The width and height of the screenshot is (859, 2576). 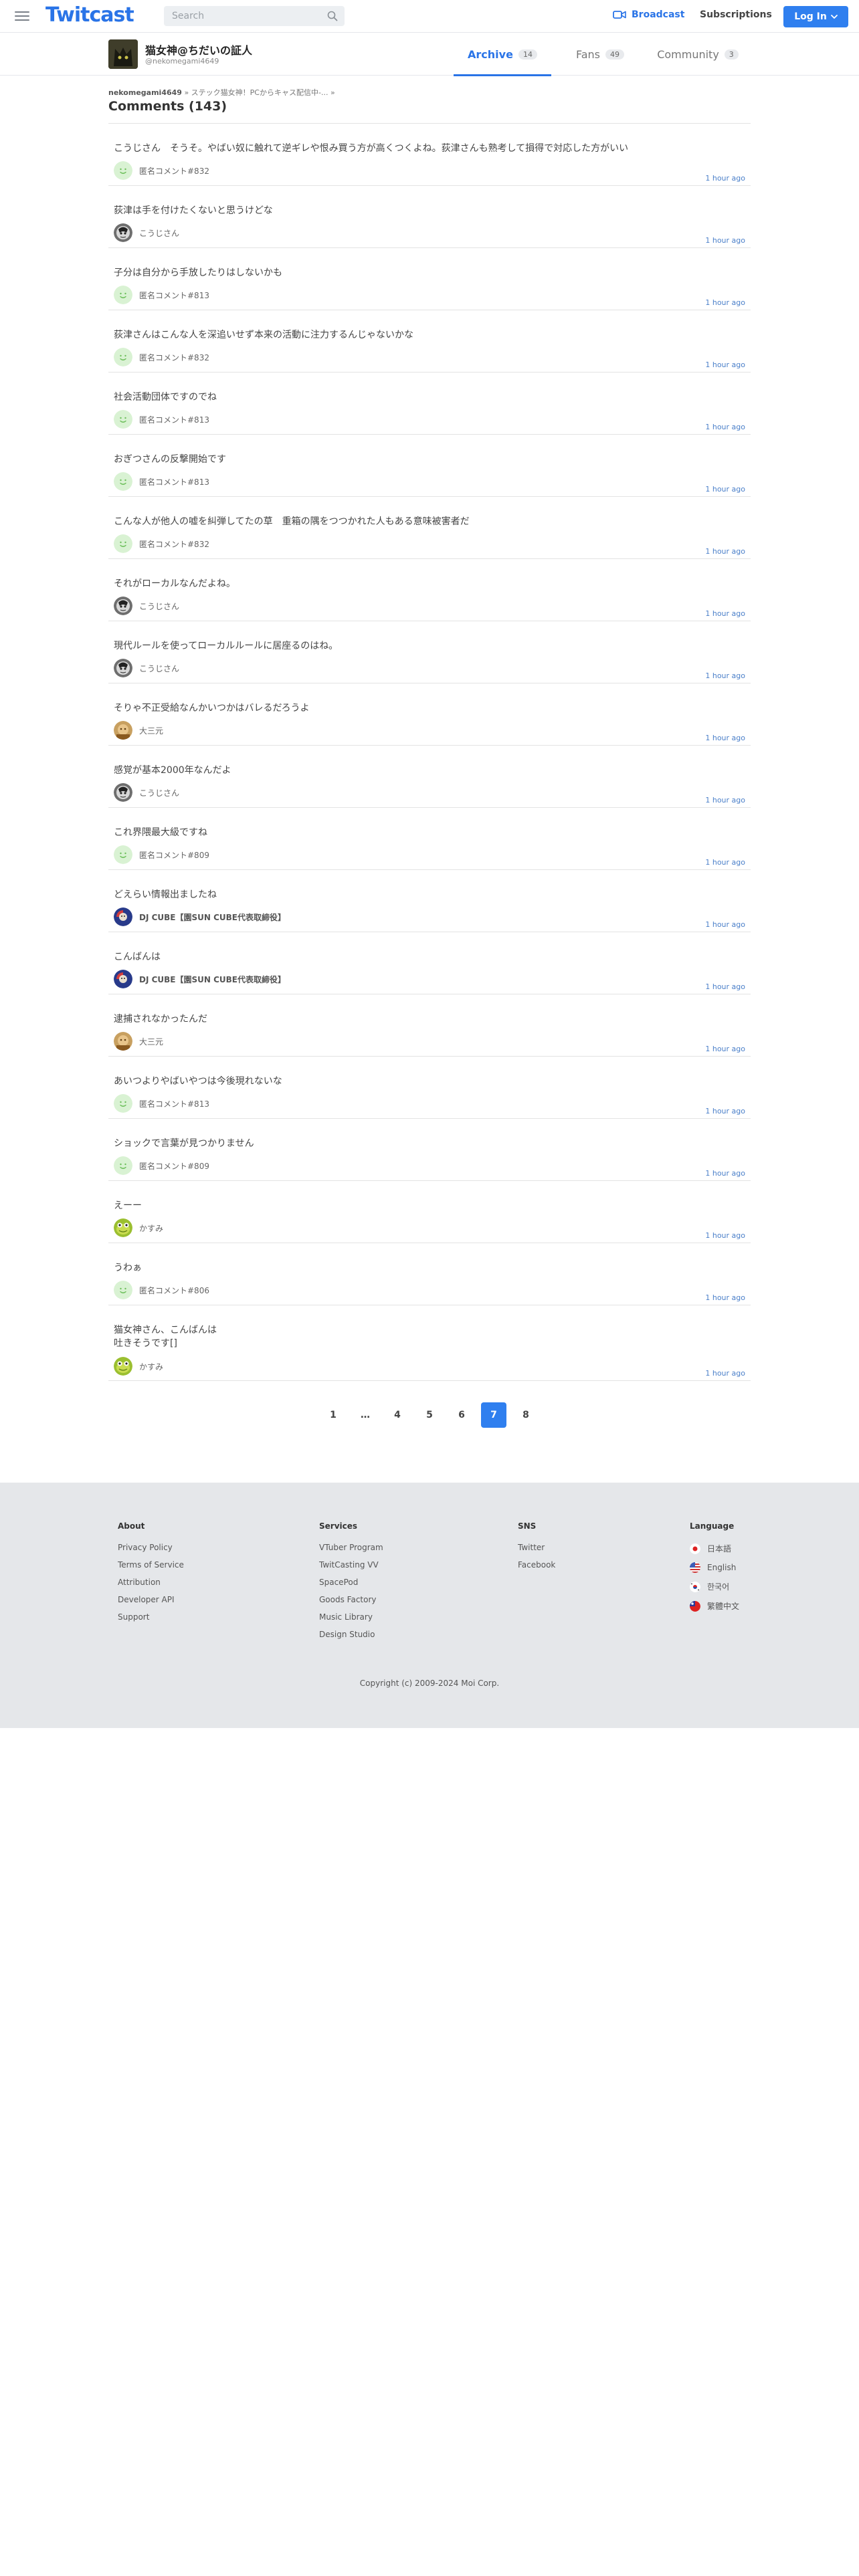 What do you see at coordinates (351, 1600) in the screenshot?
I see `footer-link: Goods Factory` at bounding box center [351, 1600].